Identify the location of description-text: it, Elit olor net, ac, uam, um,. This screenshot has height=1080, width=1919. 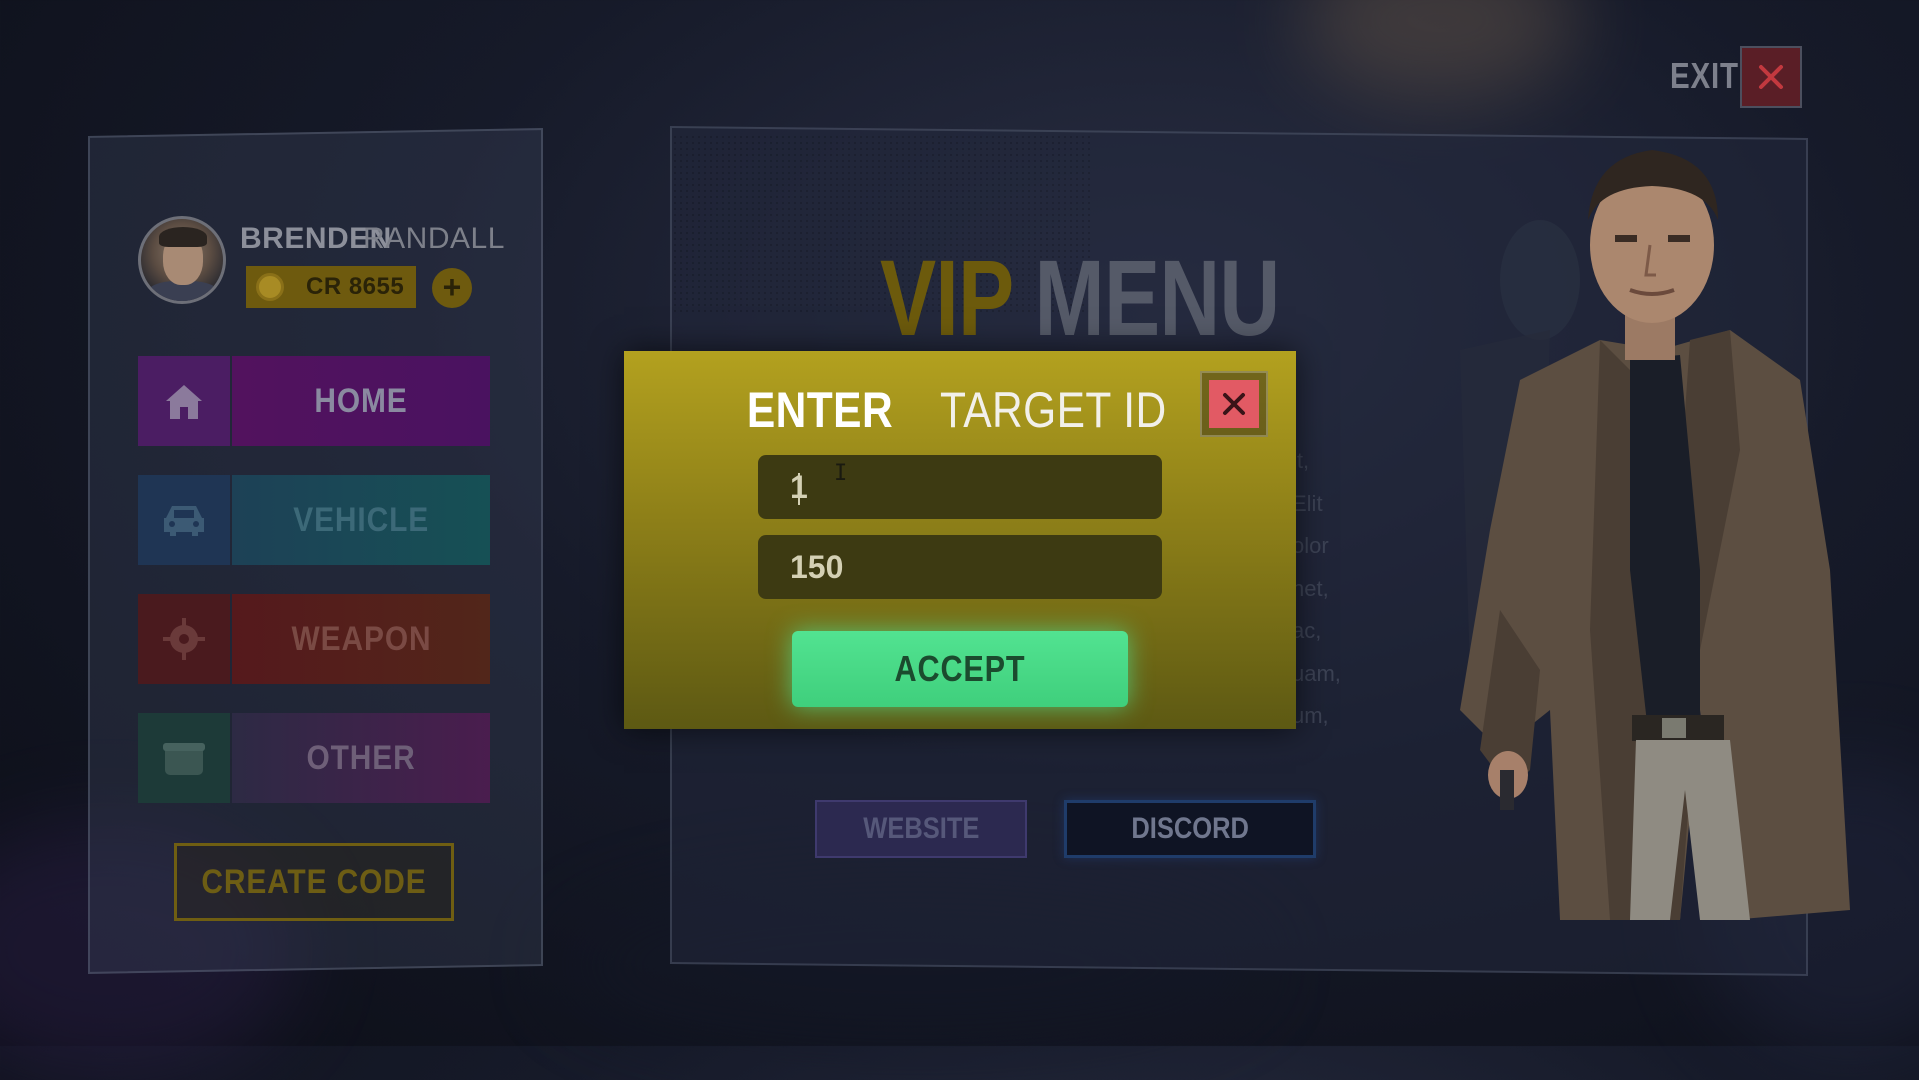
(1316, 588).